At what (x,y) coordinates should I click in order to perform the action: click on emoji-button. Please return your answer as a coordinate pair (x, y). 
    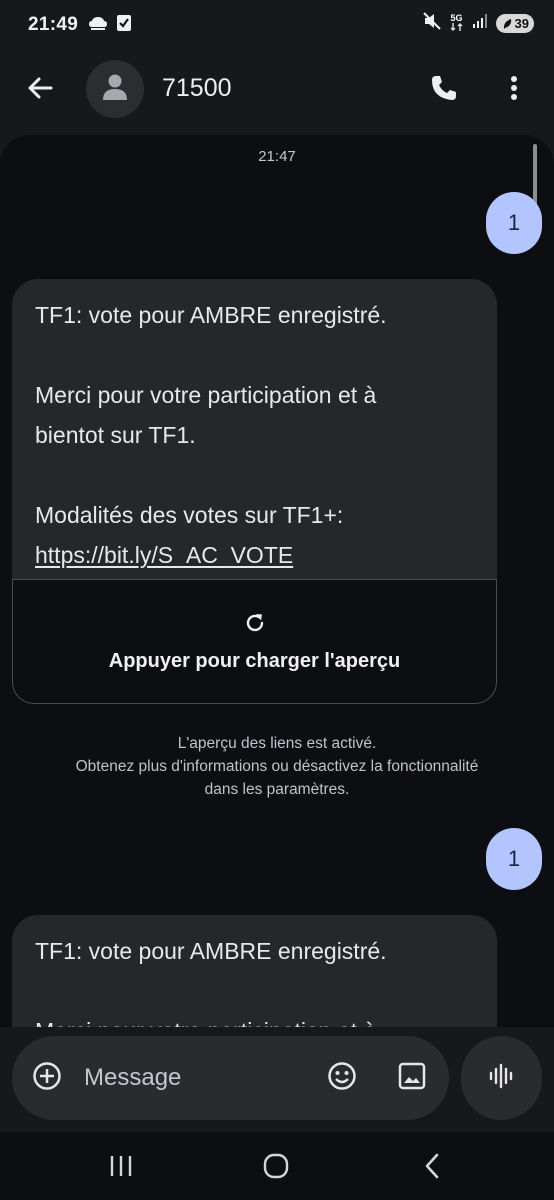
    Looking at the image, I should click on (342, 1078).